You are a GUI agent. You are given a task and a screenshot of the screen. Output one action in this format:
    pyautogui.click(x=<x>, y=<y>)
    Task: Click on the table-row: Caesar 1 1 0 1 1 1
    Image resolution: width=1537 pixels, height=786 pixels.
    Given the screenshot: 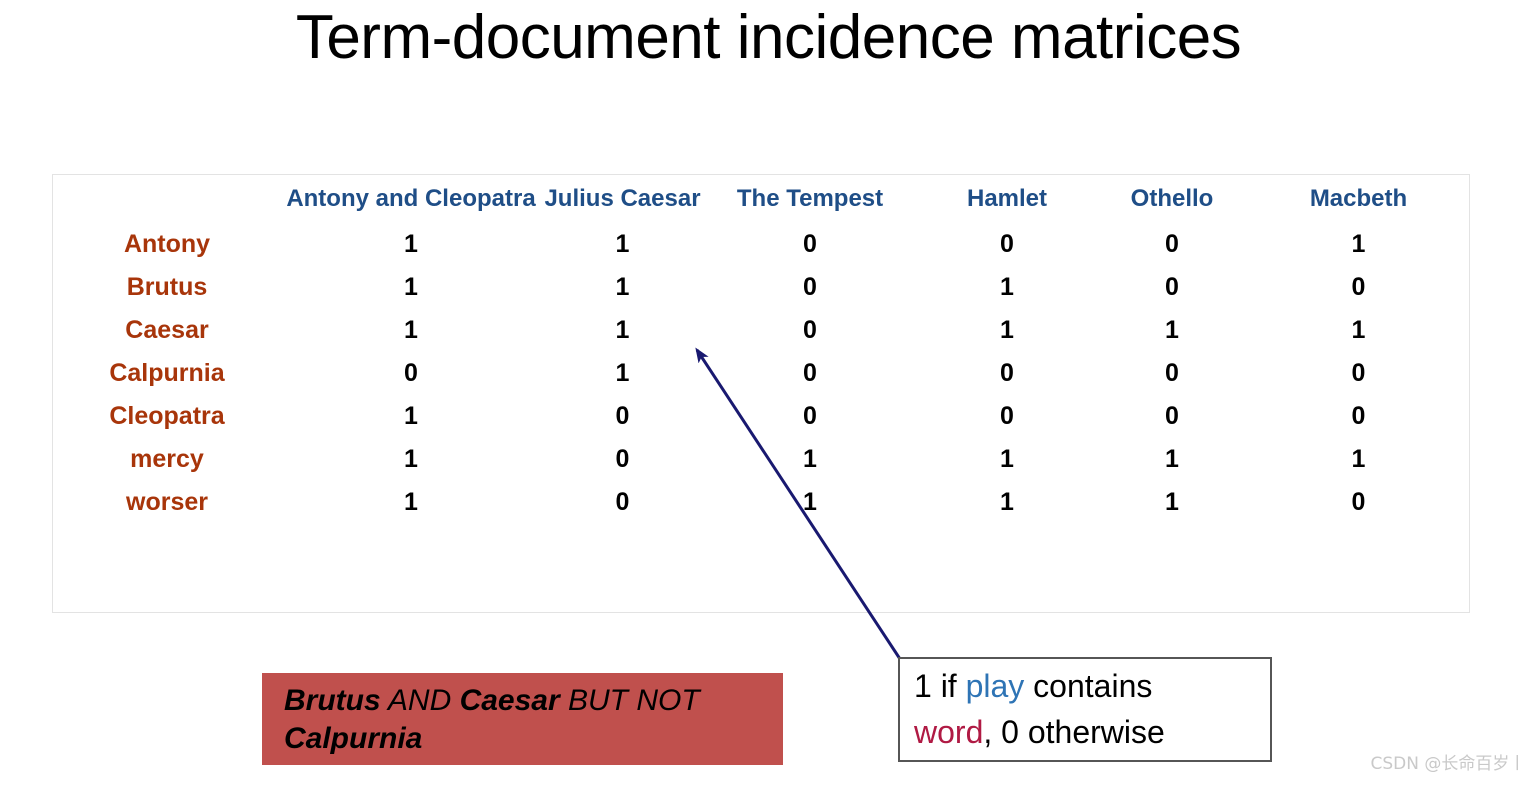 What is the action you would take?
    pyautogui.click(x=762, y=330)
    